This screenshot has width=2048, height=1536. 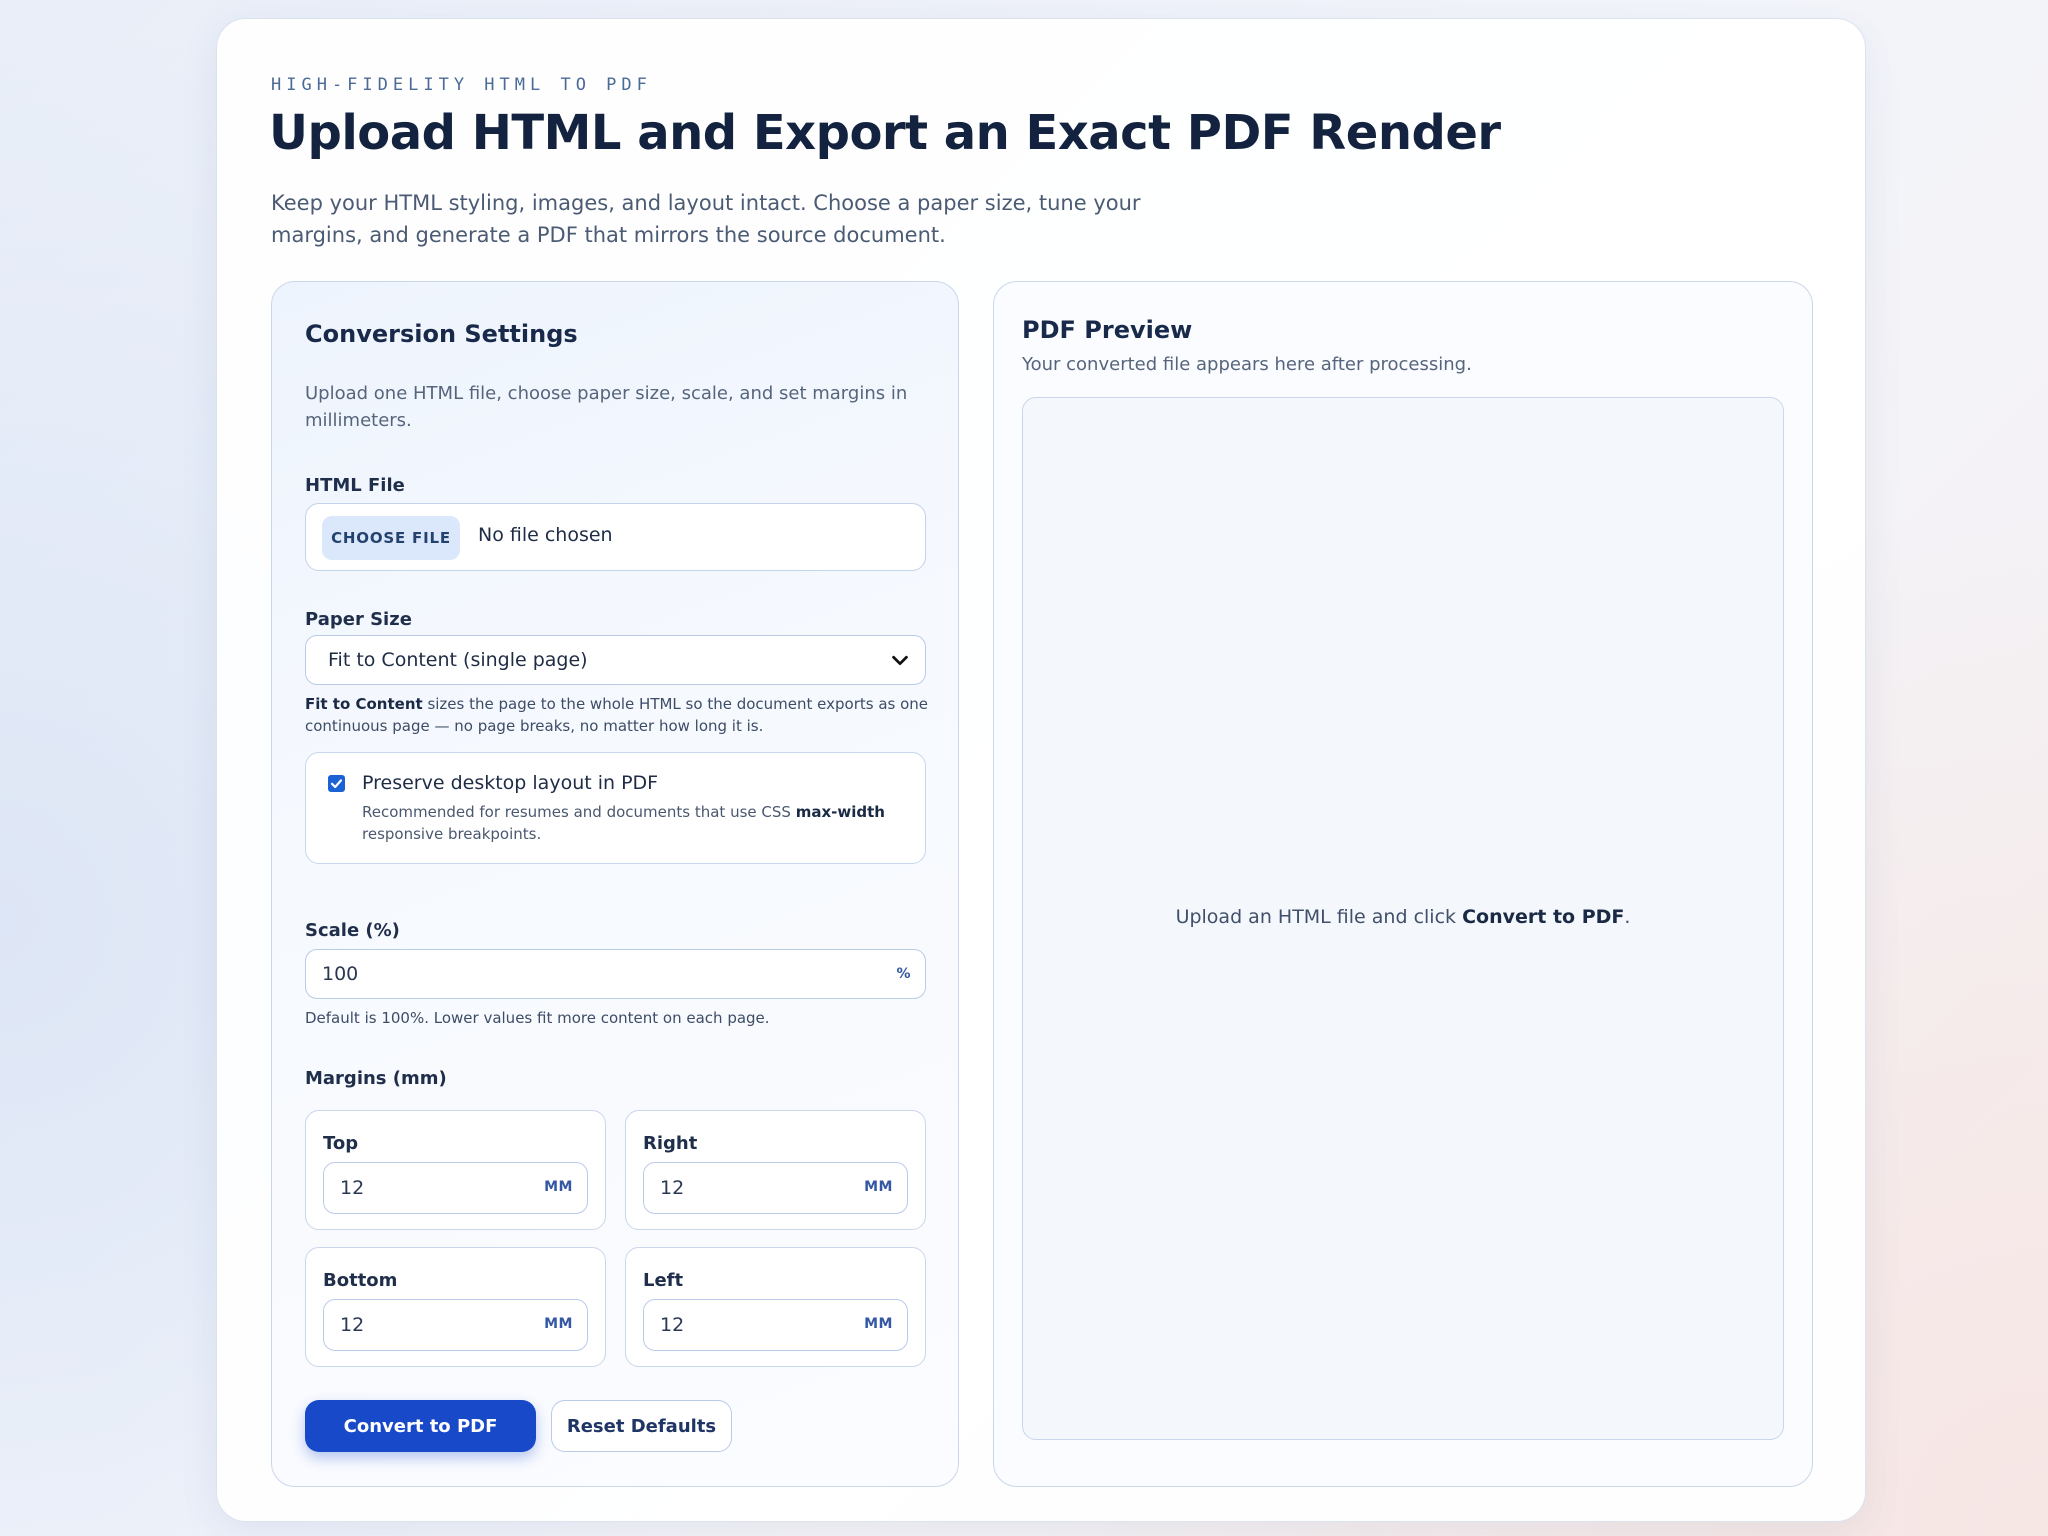 What do you see at coordinates (615, 660) in the screenshot?
I see `paper-size-select: Fit to Content (single page)` at bounding box center [615, 660].